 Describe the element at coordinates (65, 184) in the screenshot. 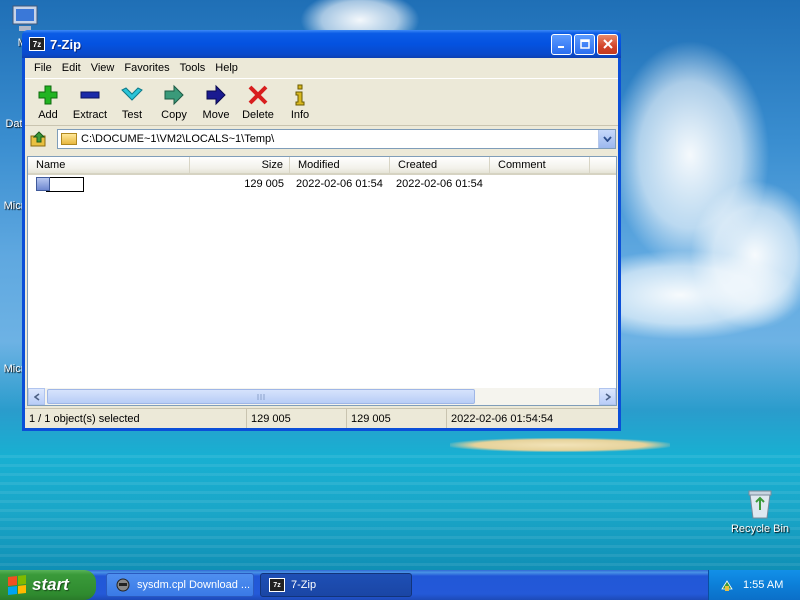

I see `file-name-edit` at that location.